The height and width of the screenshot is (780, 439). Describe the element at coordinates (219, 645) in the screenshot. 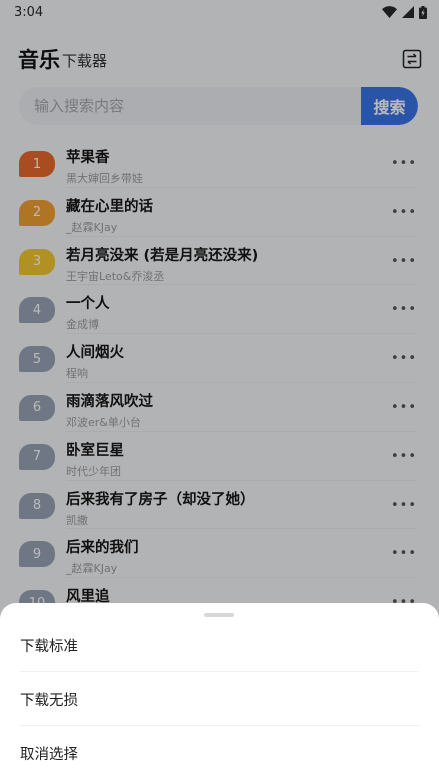

I see `download-standard-option: 下载标准` at that location.